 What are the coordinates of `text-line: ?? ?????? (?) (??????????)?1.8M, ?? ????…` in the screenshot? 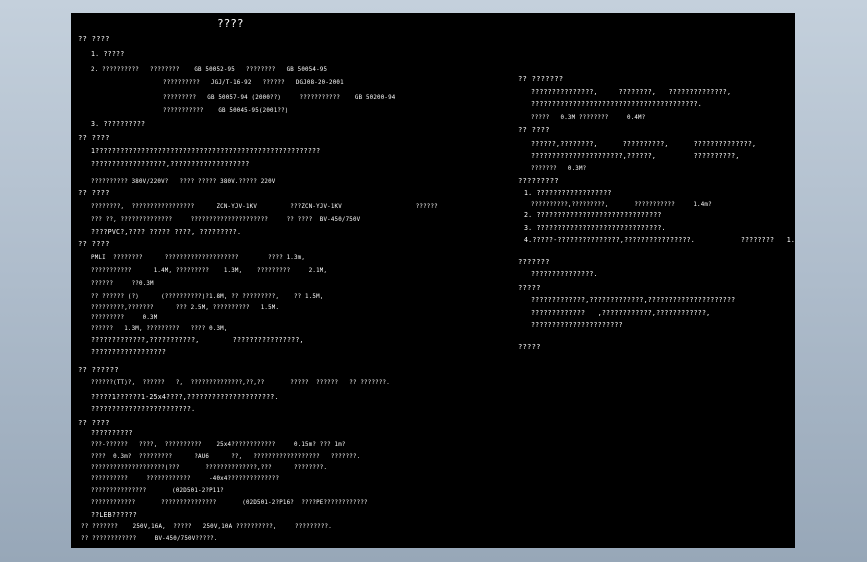 It's located at (207, 297).